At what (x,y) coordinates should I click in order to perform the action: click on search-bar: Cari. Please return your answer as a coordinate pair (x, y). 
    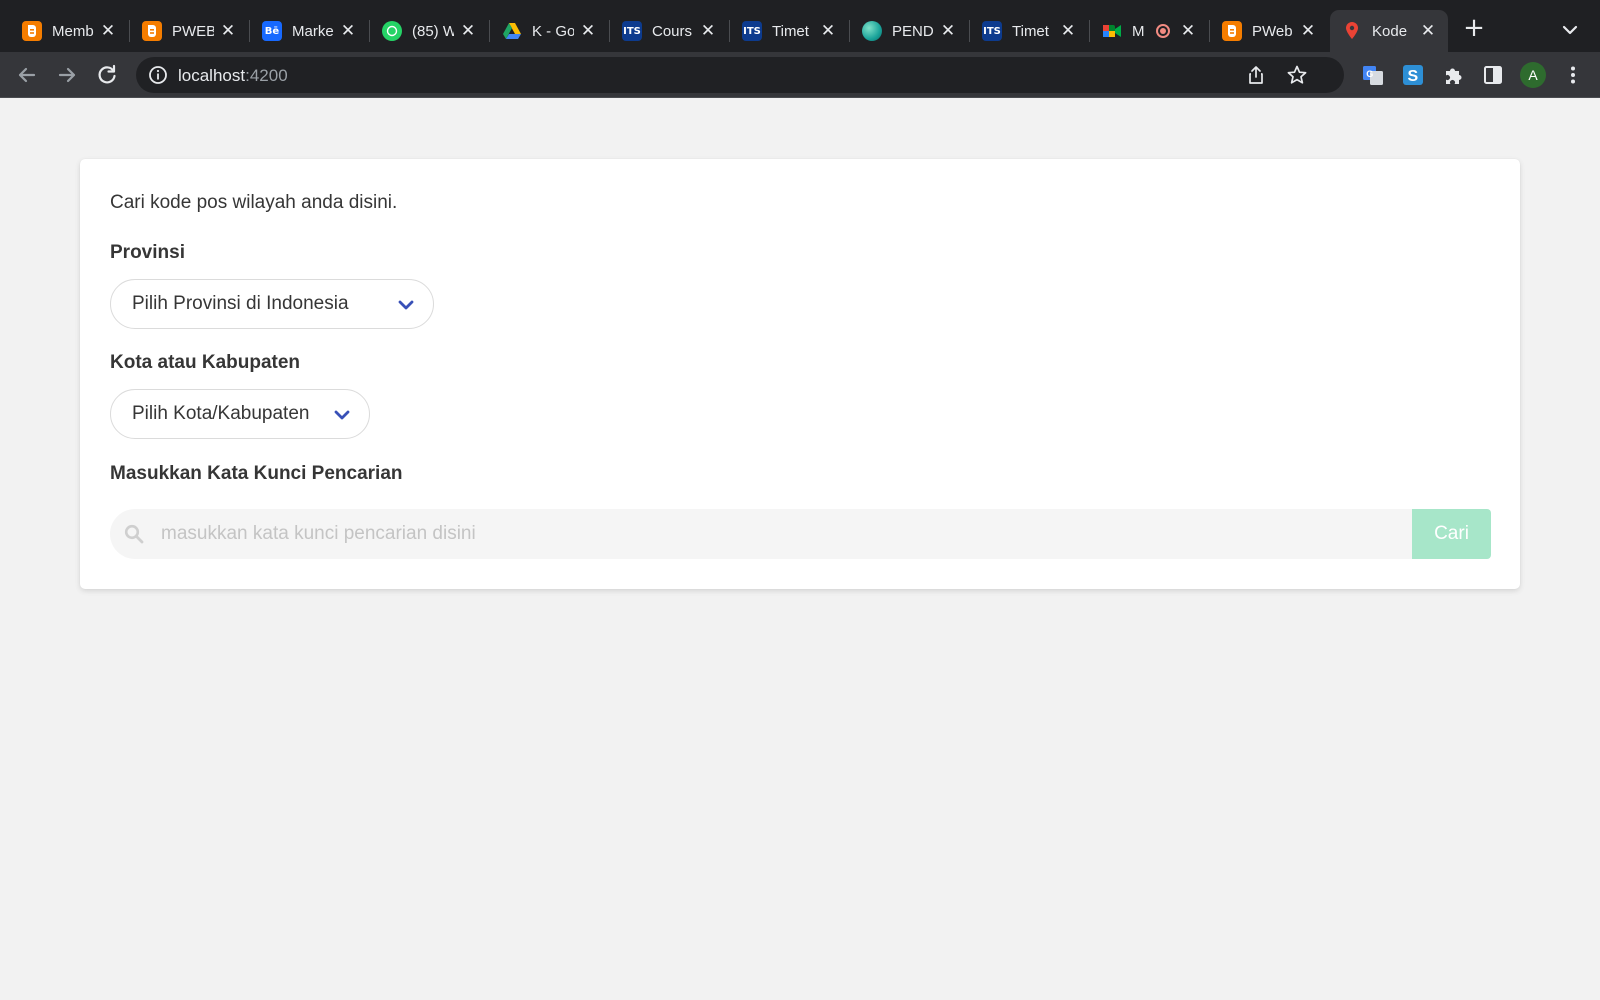
    Looking at the image, I should click on (800, 534).